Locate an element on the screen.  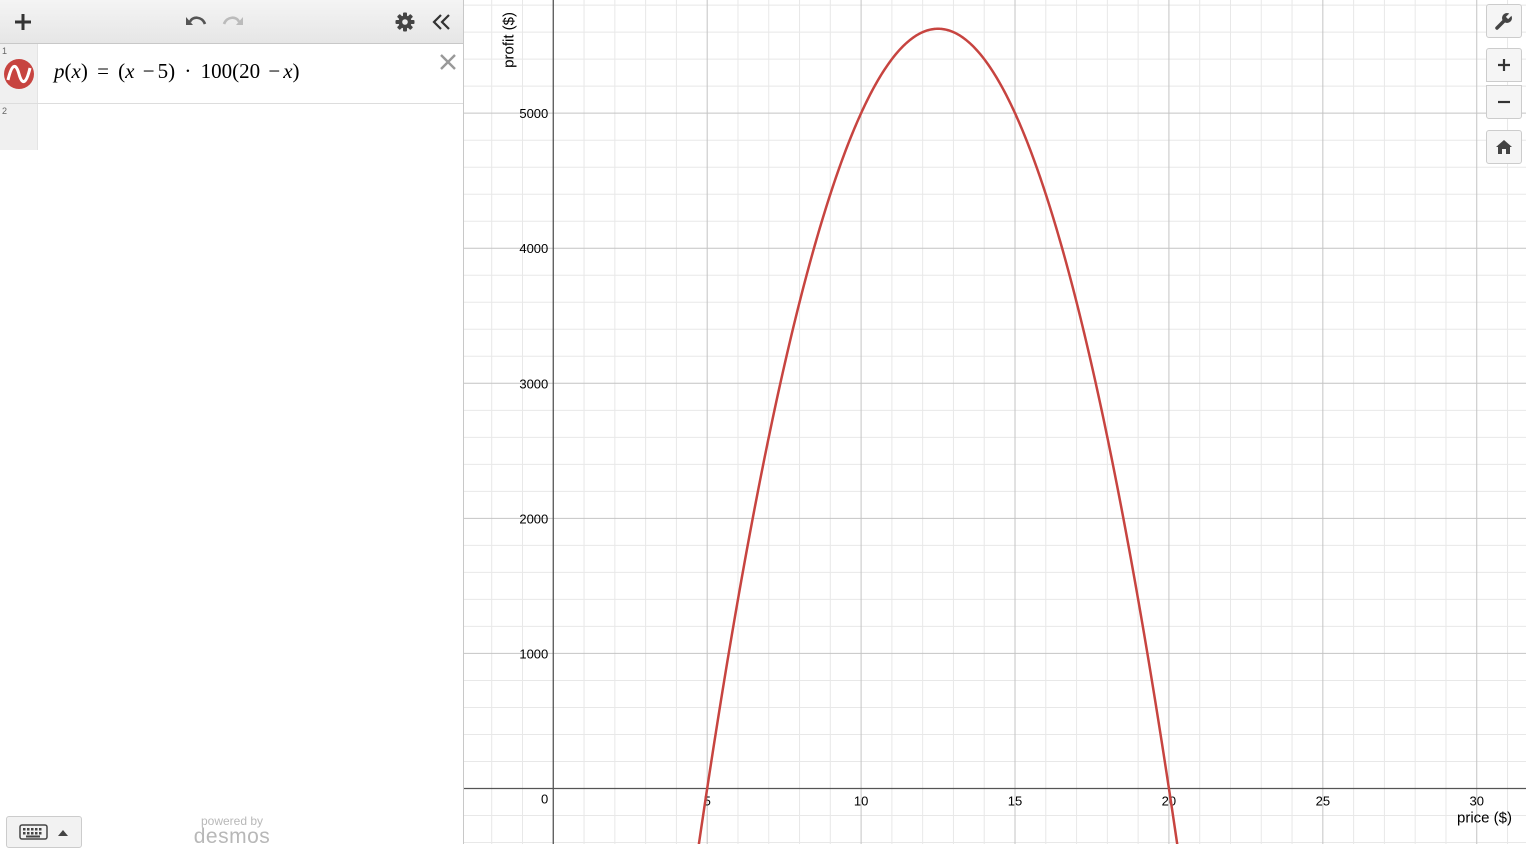
number: 20 is located at coordinates (250, 71).